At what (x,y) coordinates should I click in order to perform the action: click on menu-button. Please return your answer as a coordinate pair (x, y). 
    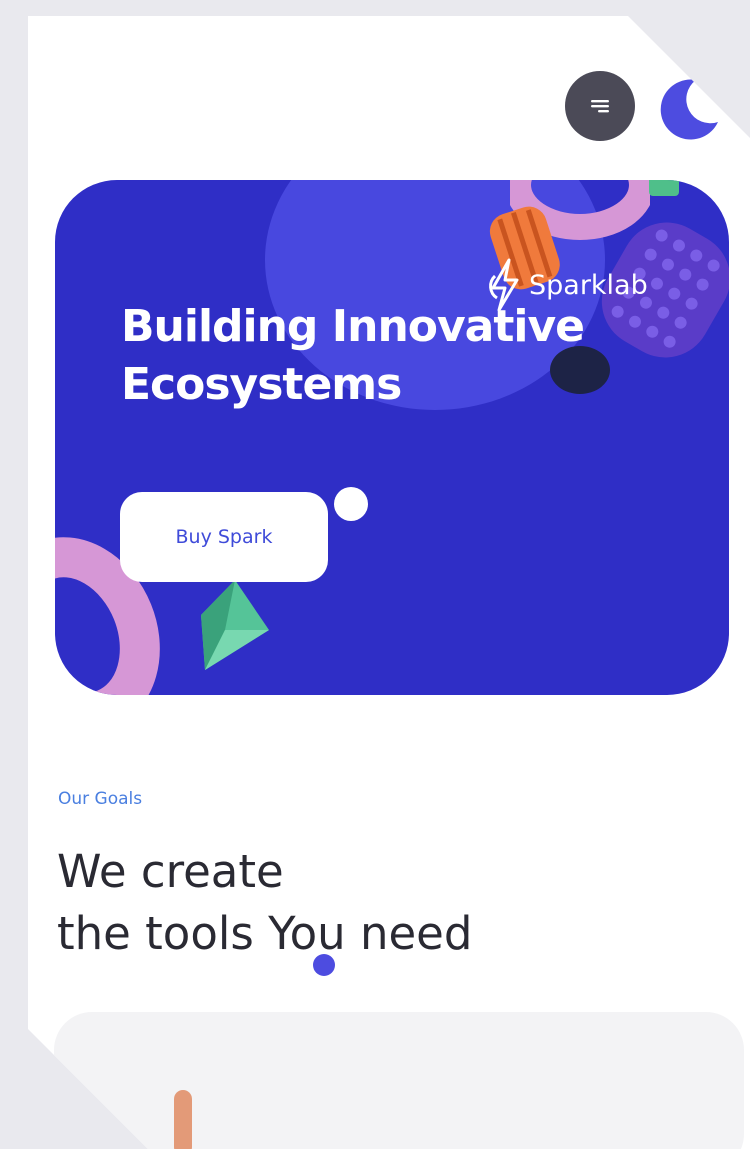
    Looking at the image, I should click on (600, 106).